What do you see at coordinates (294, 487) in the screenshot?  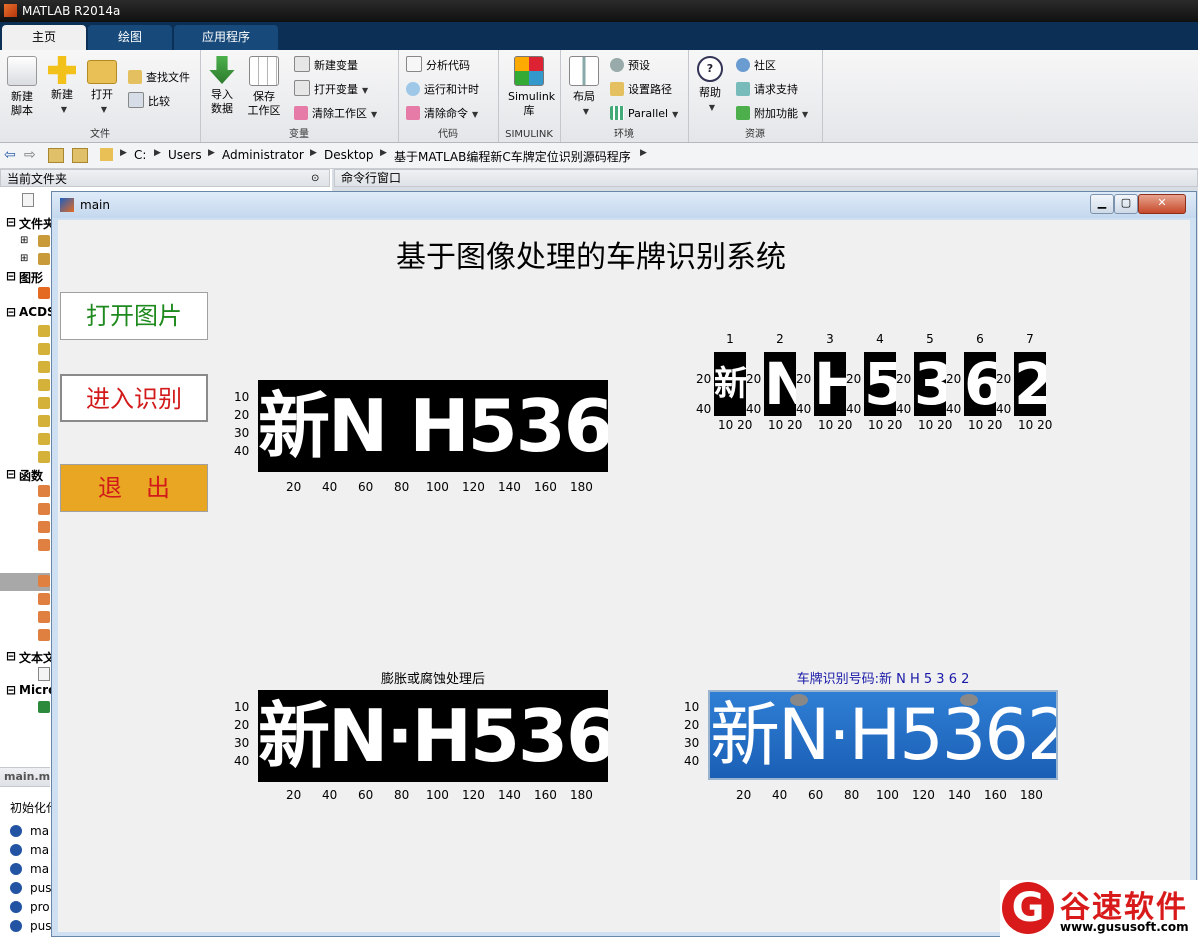 I see `x-tick: 20` at bounding box center [294, 487].